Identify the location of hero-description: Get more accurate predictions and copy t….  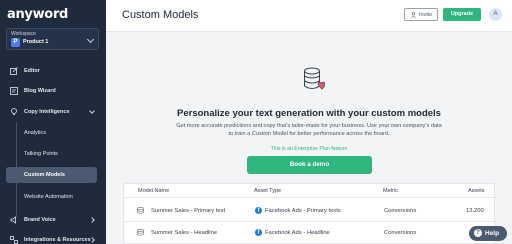
(309, 130).